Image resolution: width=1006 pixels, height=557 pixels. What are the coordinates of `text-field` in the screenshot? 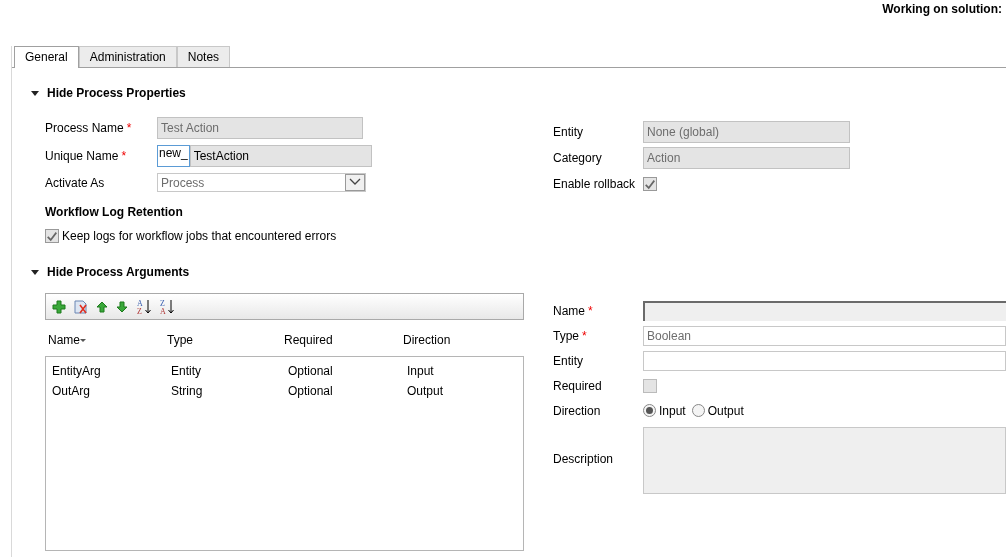 It's located at (824, 360).